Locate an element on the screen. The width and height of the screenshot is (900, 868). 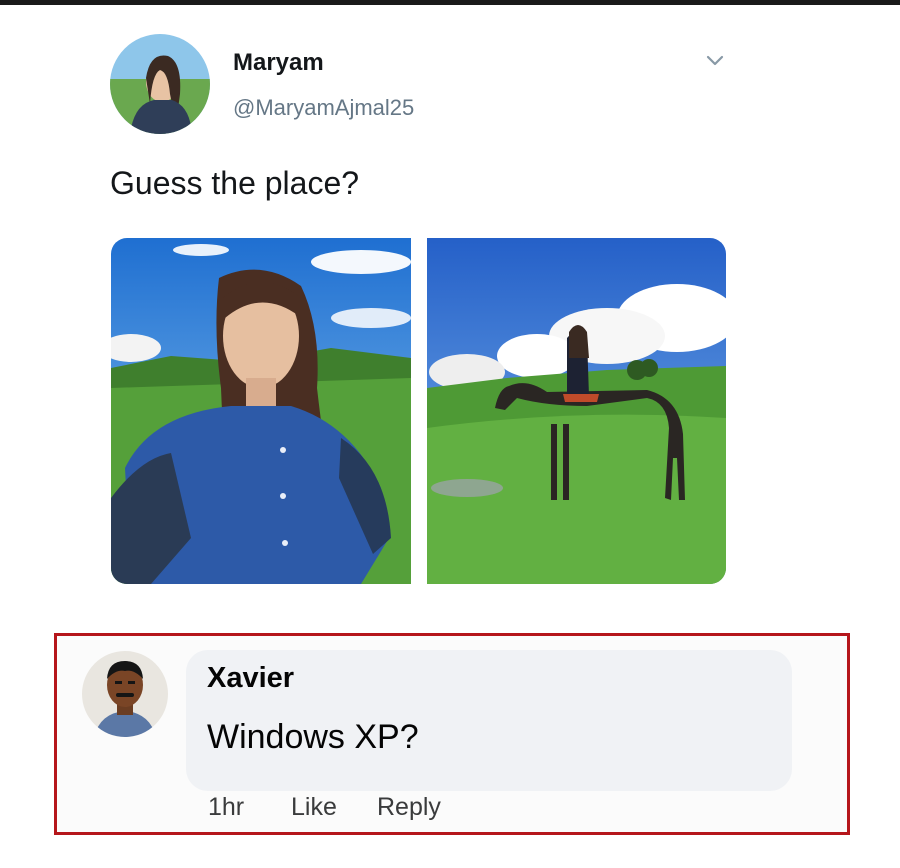
top-edge-bar is located at coordinates (450, 2).